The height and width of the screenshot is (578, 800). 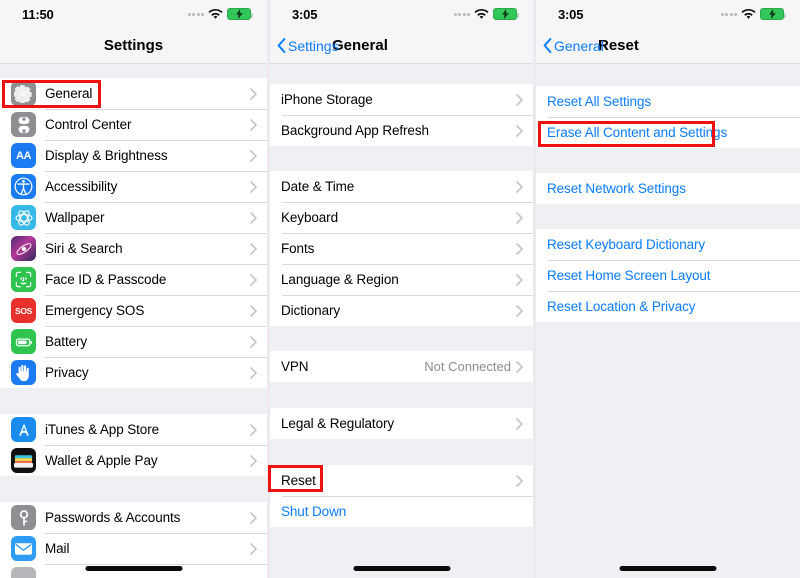 I want to click on list-item-date-time: Date & Time, so click(x=401, y=186).